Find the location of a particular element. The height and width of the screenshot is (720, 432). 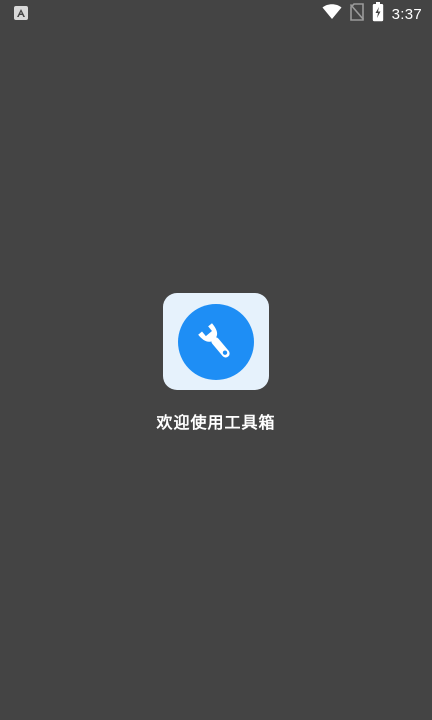

battery-charging-icon is located at coordinates (378, 14).